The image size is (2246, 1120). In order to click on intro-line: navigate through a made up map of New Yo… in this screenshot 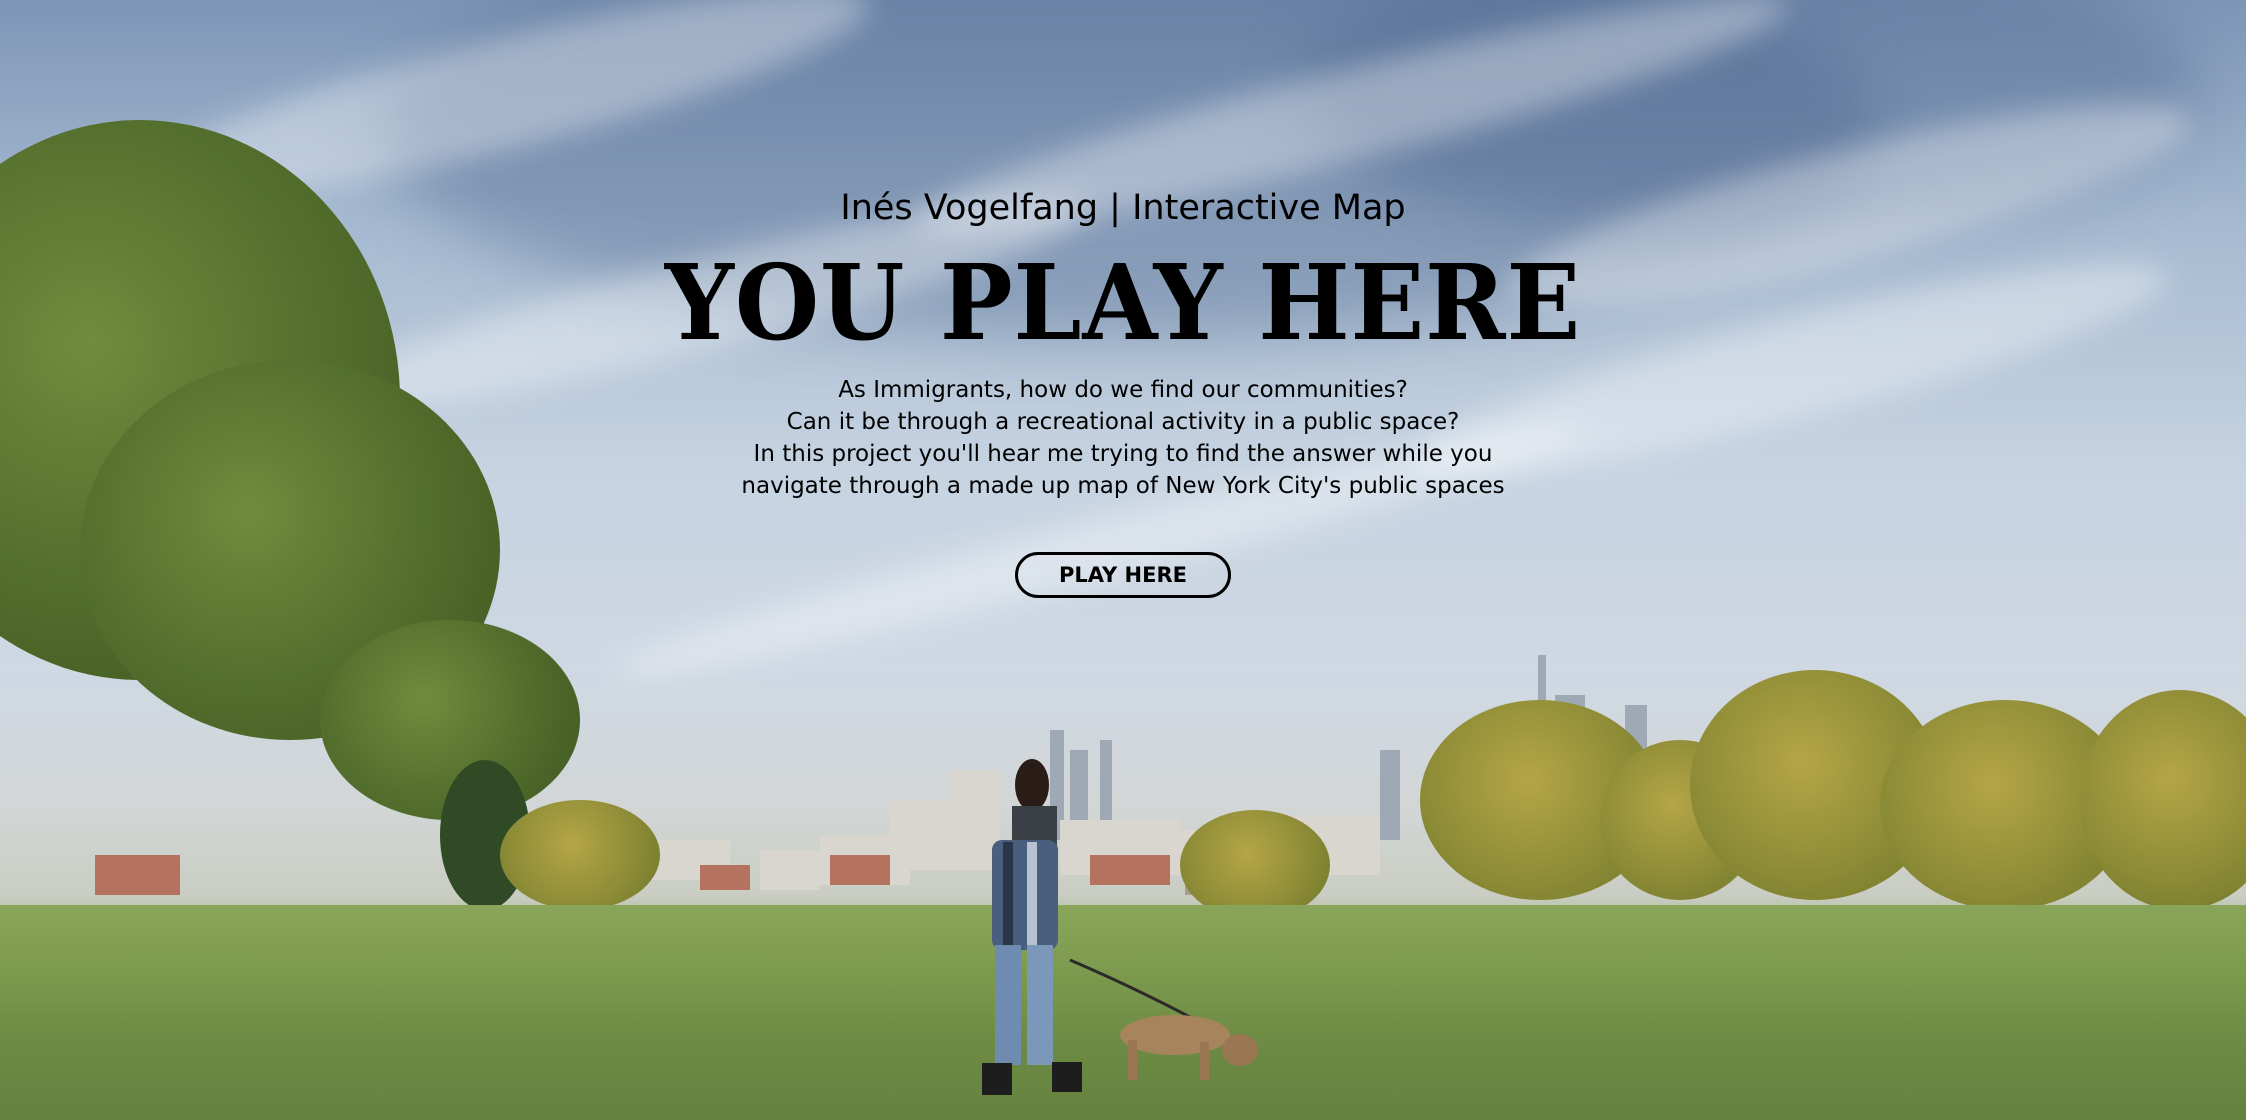, I will do `click(1123, 486)`.